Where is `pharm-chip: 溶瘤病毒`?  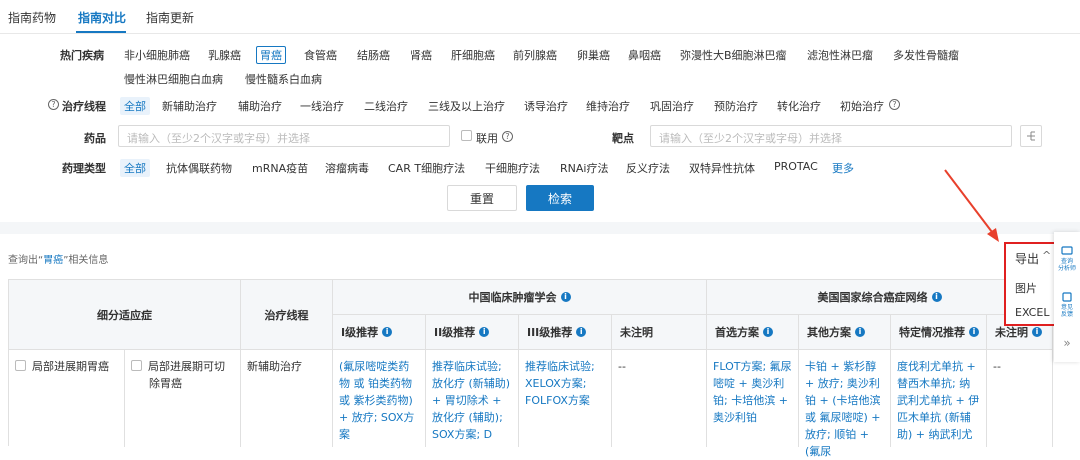
pharm-chip: 溶瘤病毒 is located at coordinates (347, 168).